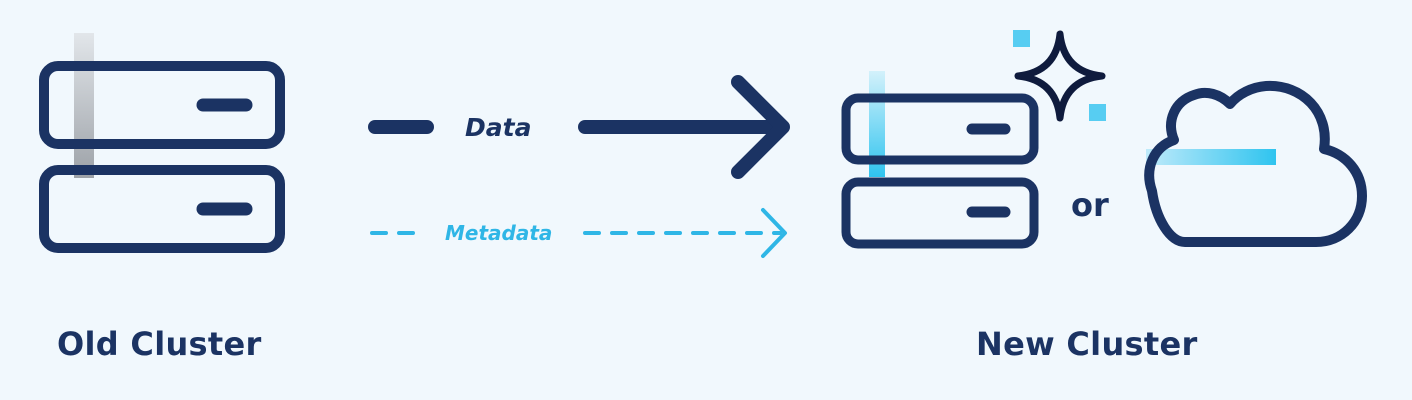 This screenshot has width=1412, height=400. What do you see at coordinates (162, 143) in the screenshot?
I see `old-cluster-server-icon` at bounding box center [162, 143].